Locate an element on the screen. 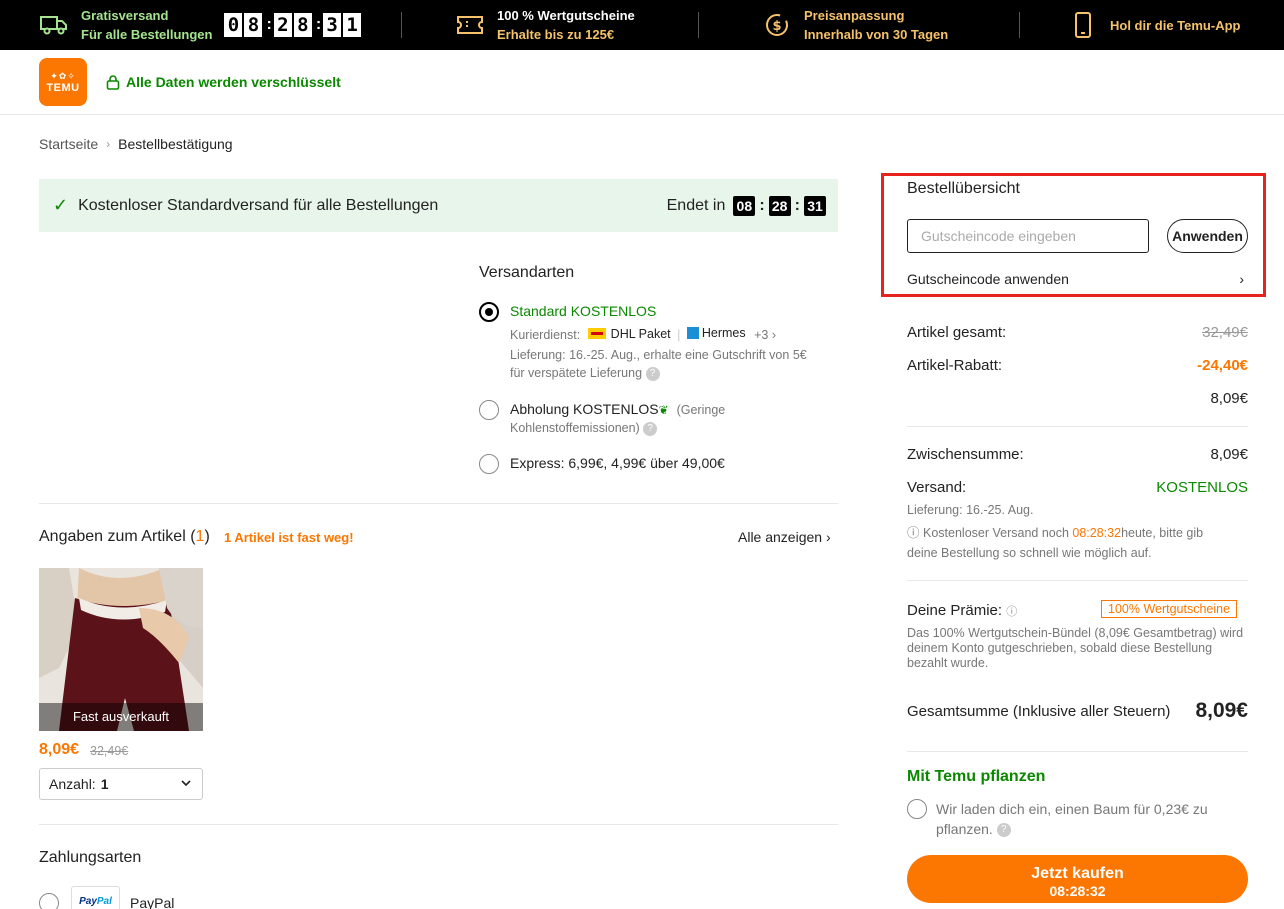  reward-label: Deine Prämie: is located at coordinates (955, 610).